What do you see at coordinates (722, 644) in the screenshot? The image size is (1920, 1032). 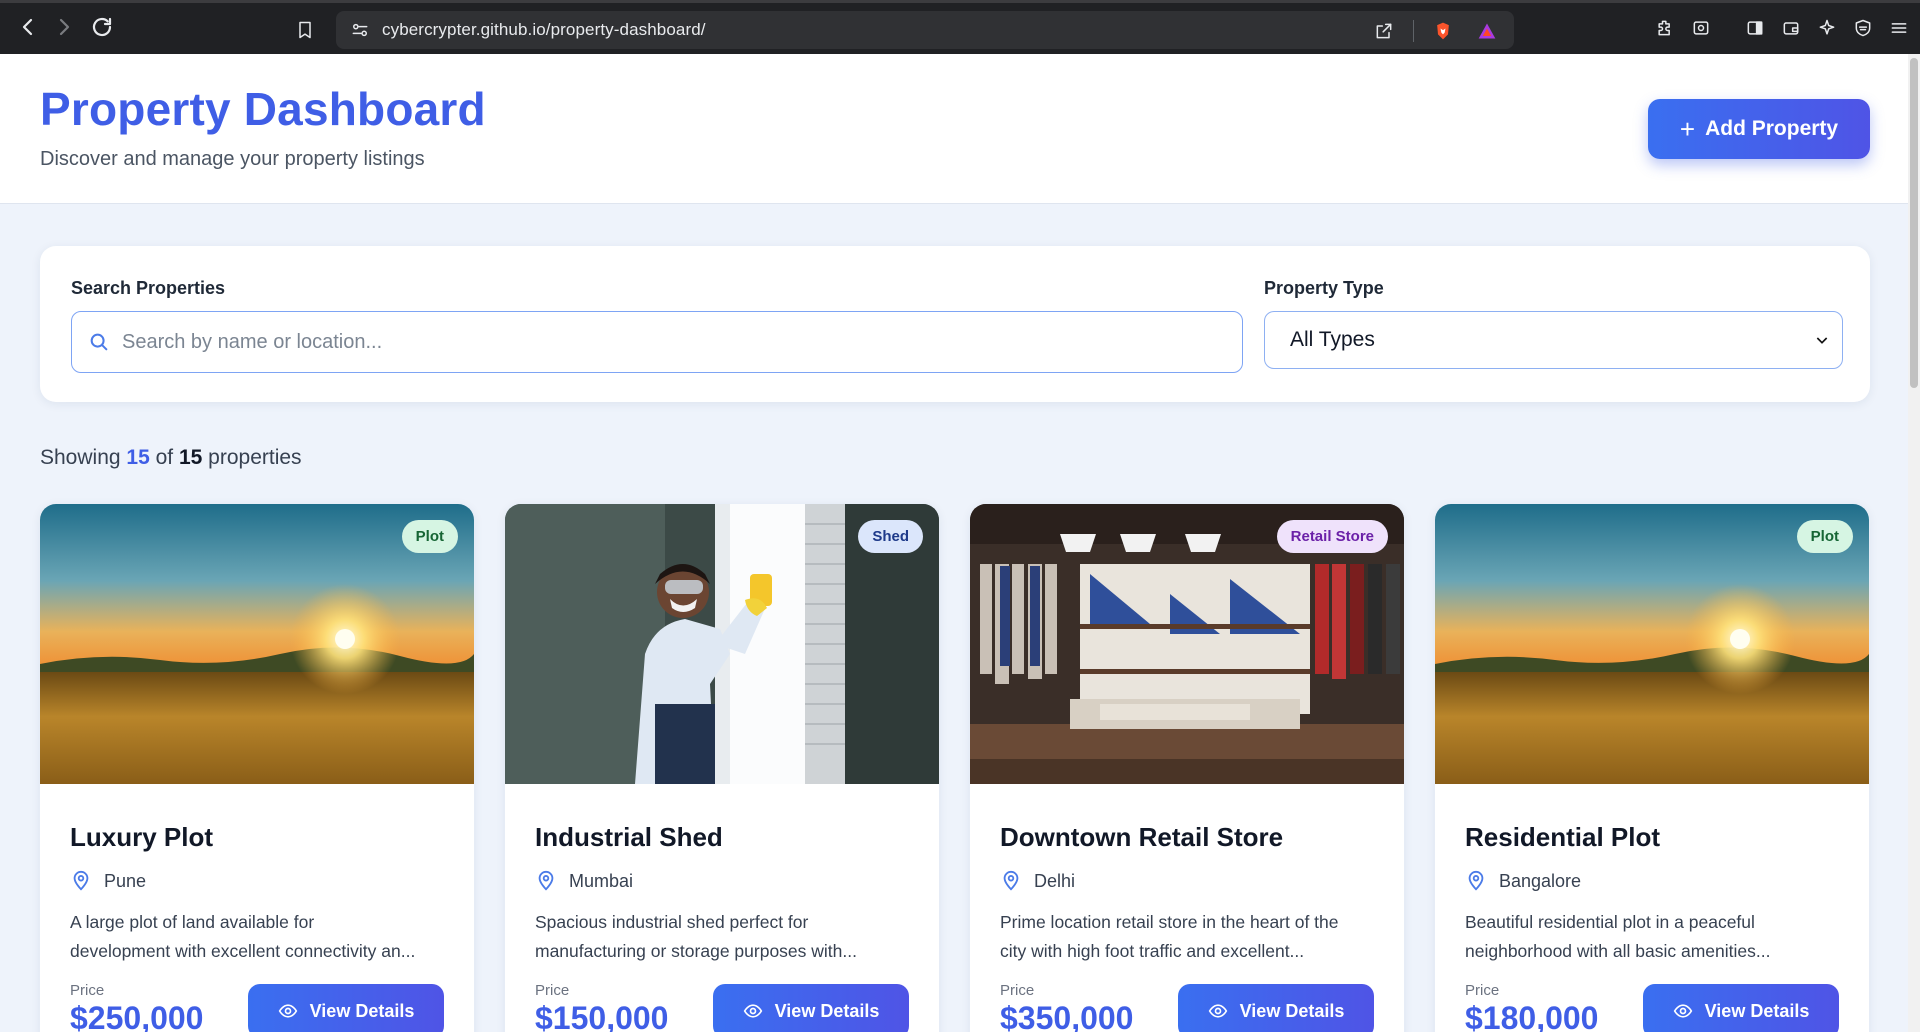 I see `property-image: Shed` at bounding box center [722, 644].